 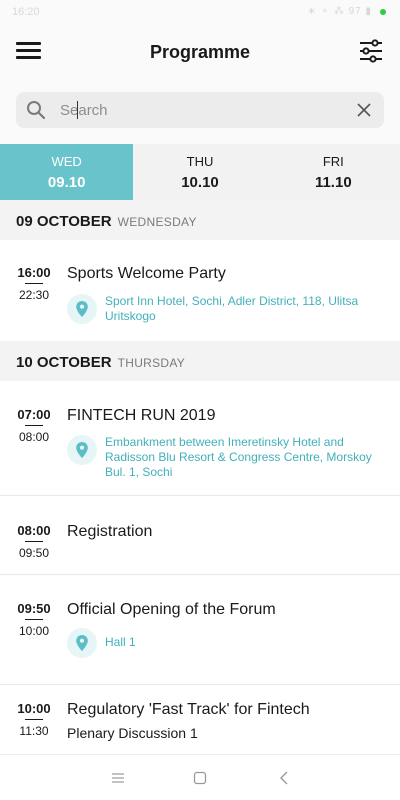 I want to click on event-start-time: 09:50, so click(x=34, y=608).